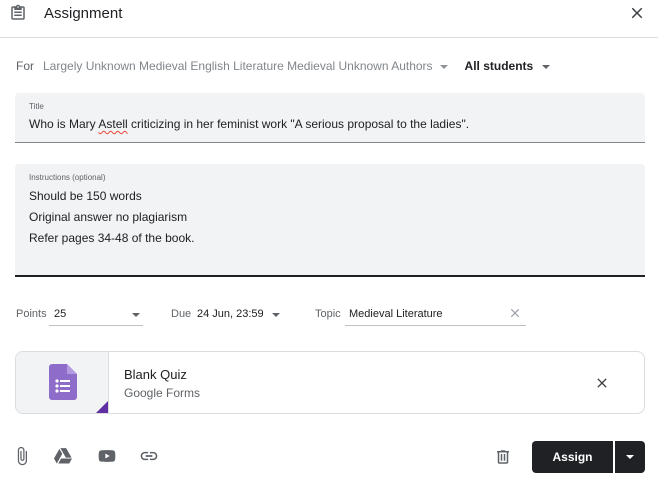 Image resolution: width=658 pixels, height=500 pixels. I want to click on instructions-line: Refer pages 34-48 of the book., so click(112, 238).